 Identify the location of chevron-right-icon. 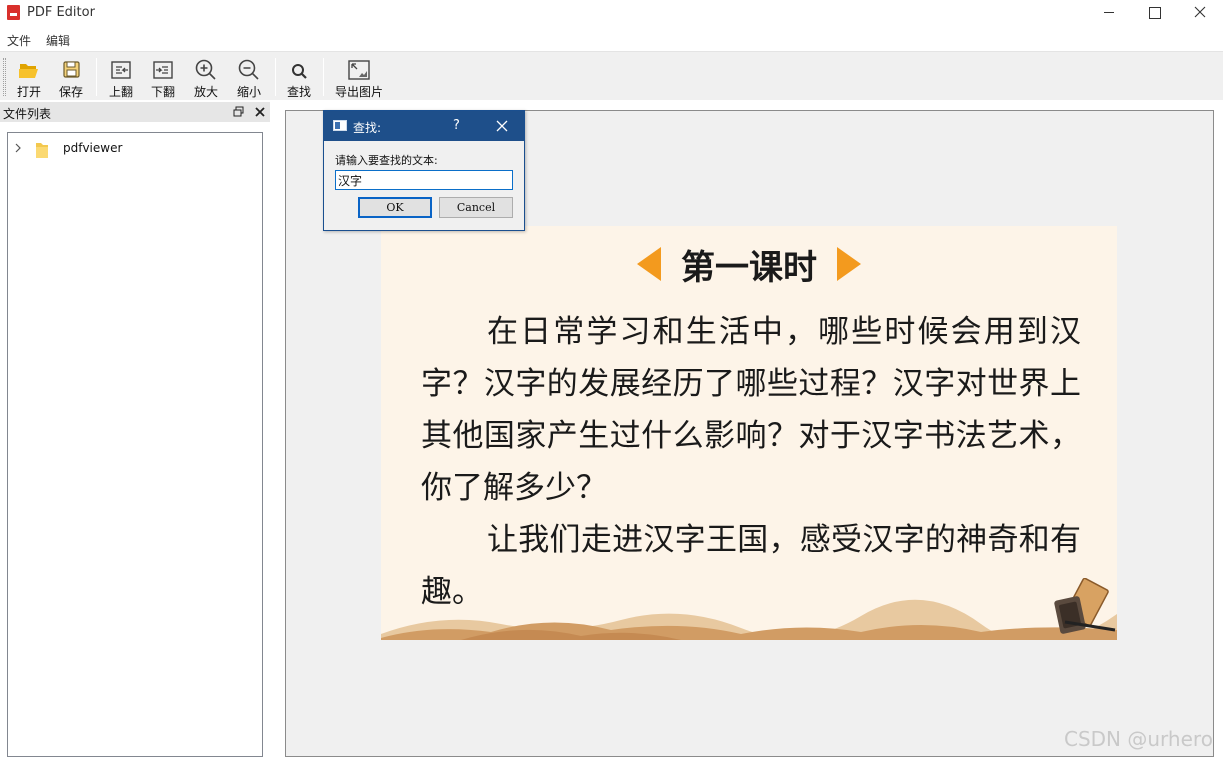
(18, 148).